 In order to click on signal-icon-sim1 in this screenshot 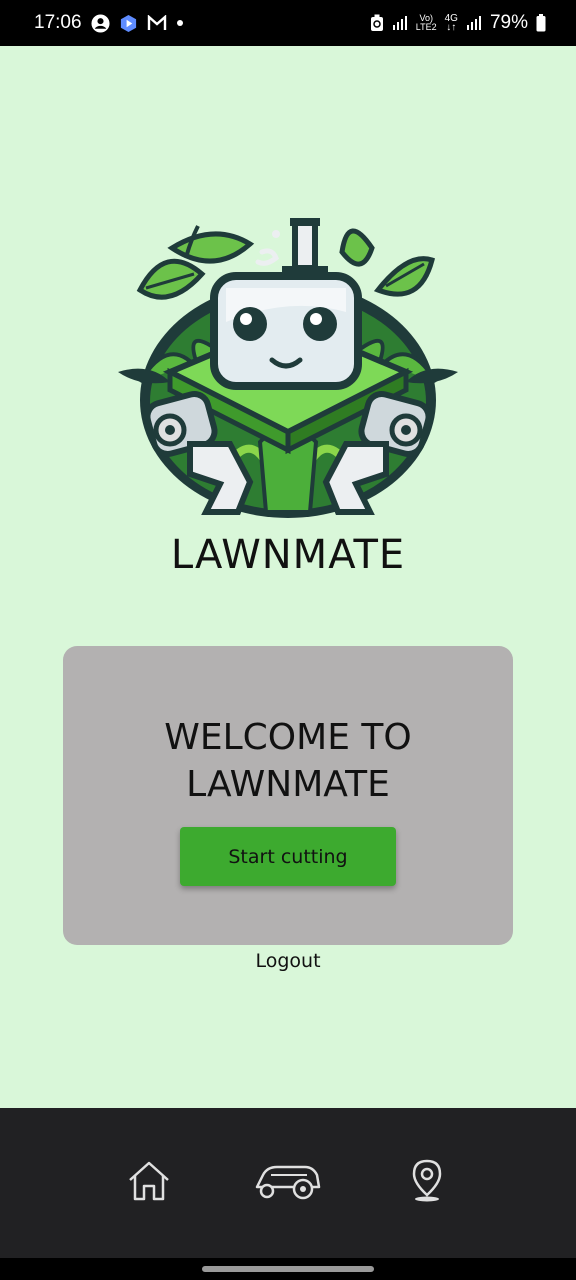, I will do `click(400, 23)`.